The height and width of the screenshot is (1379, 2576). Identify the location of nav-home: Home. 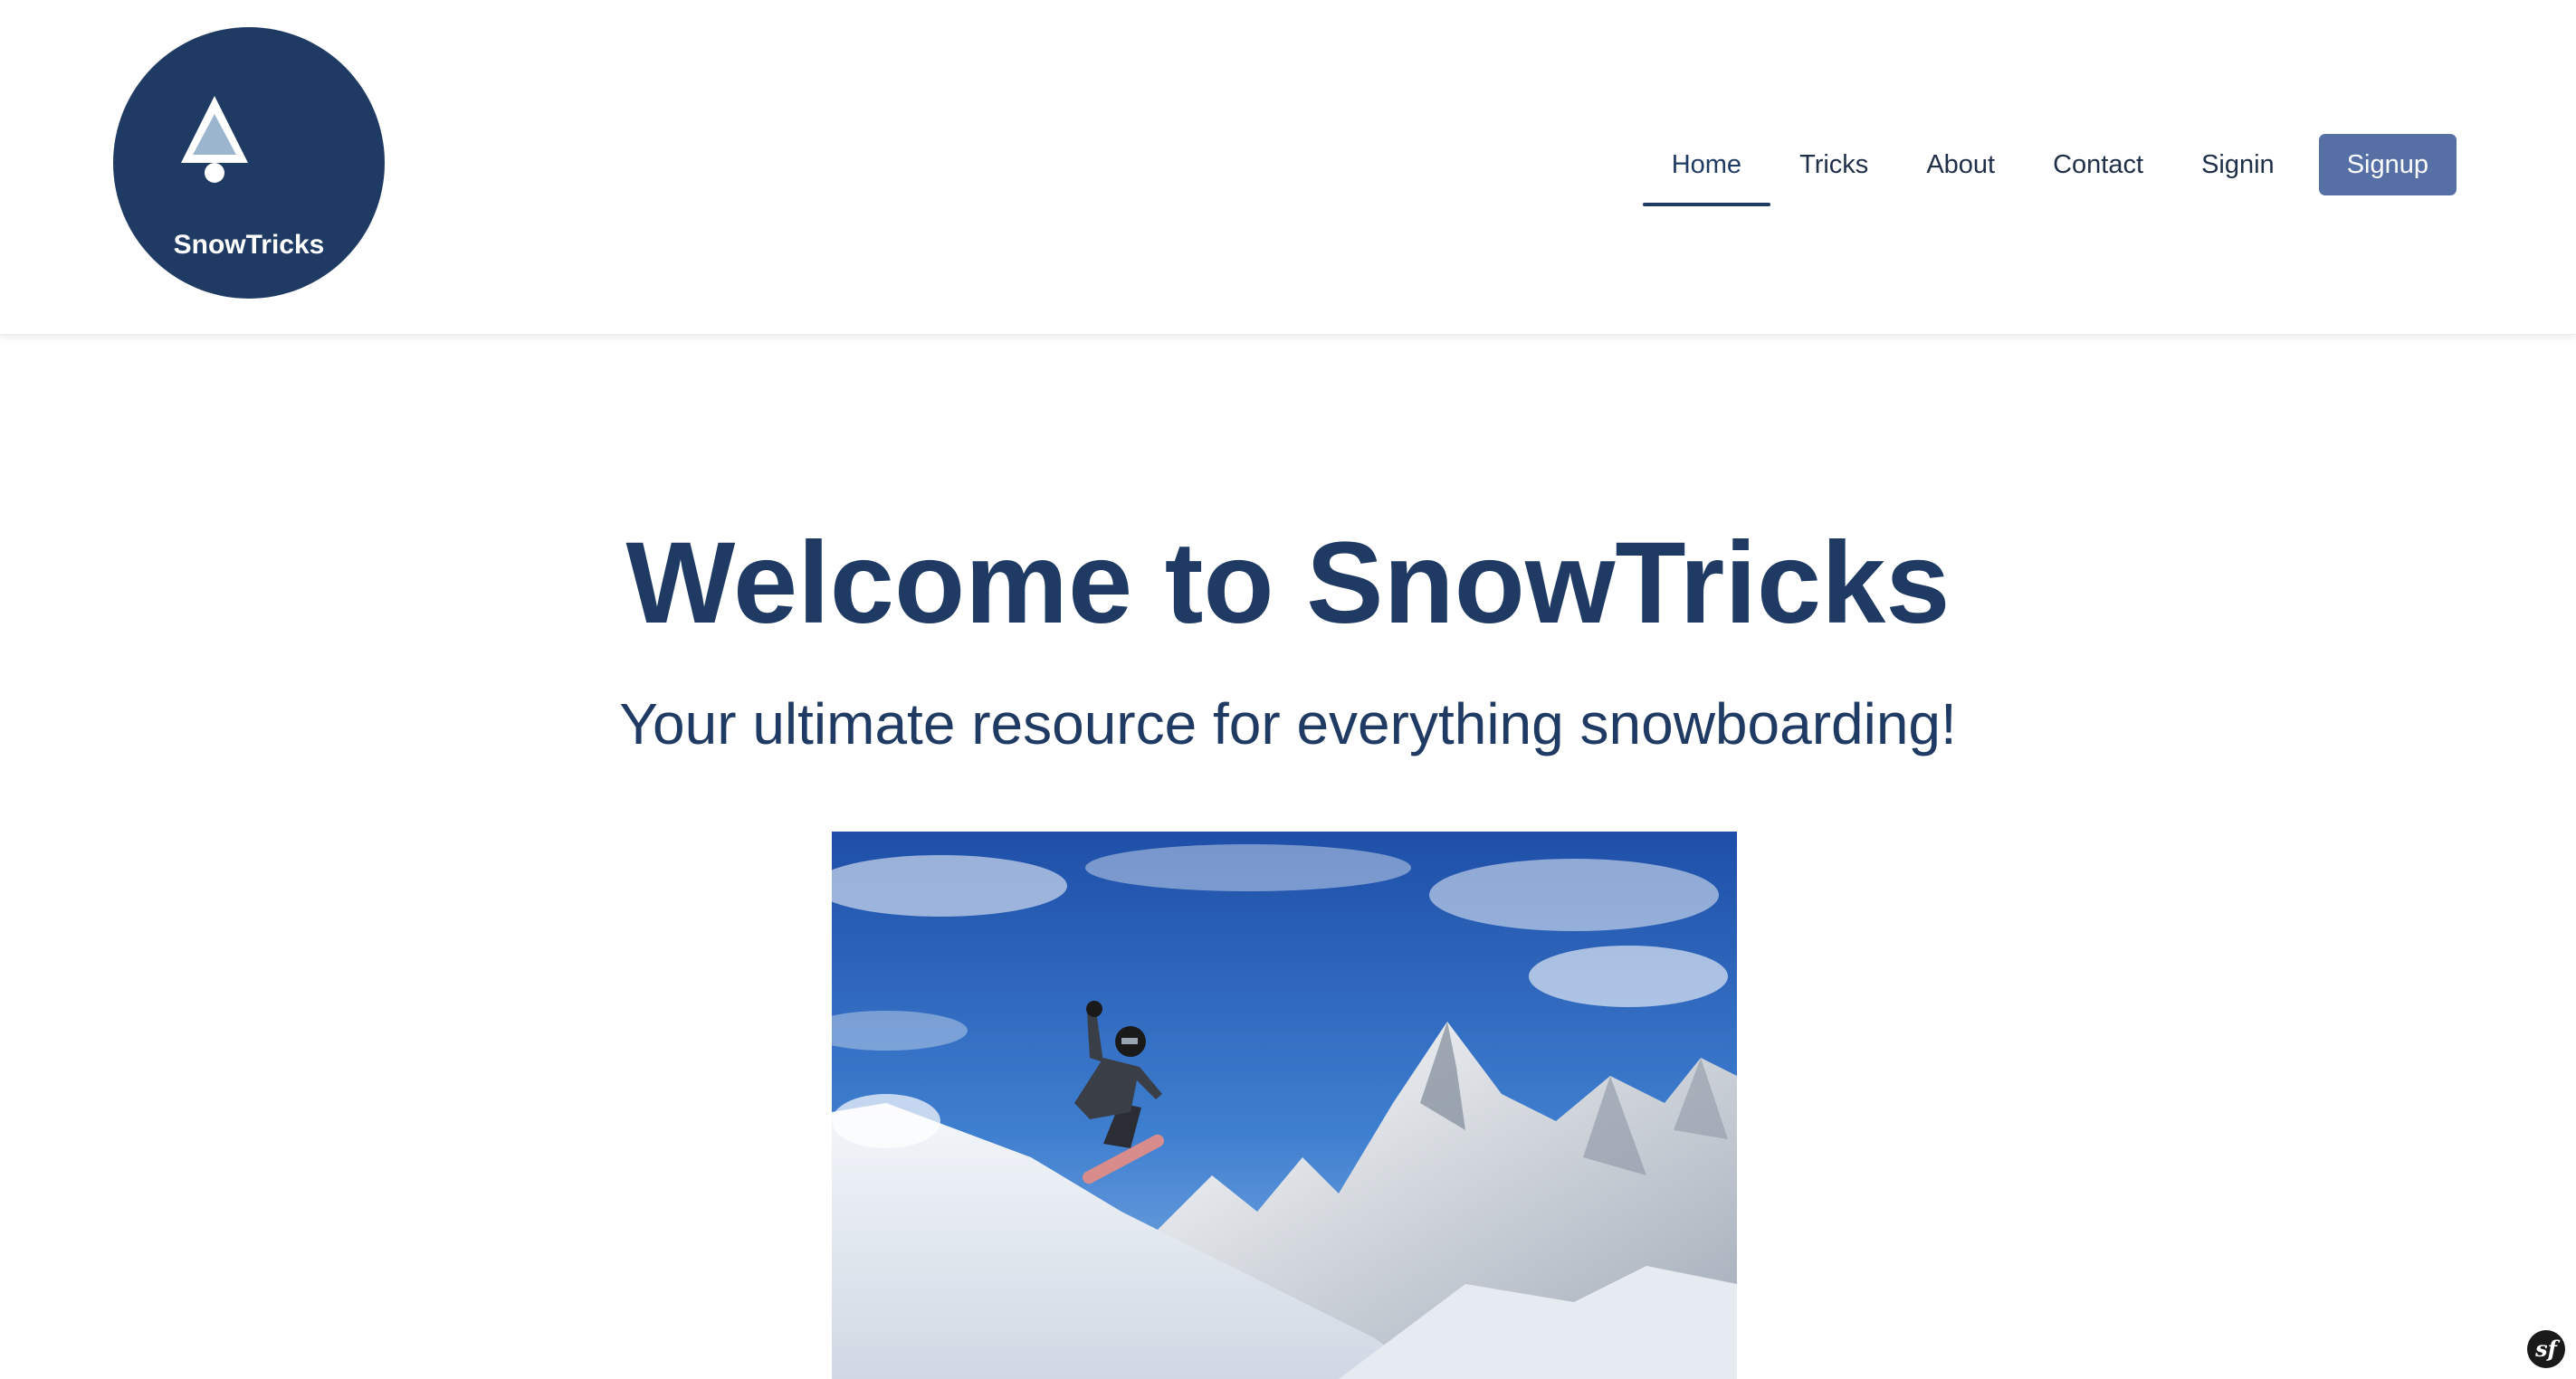
(1706, 170).